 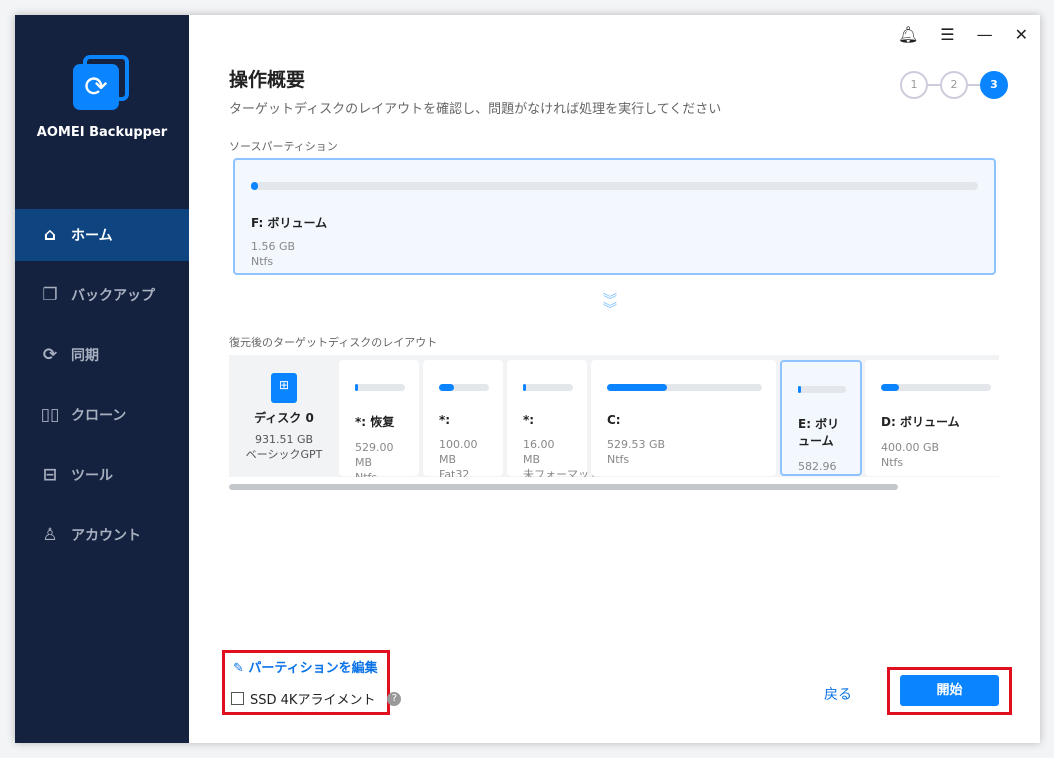 What do you see at coordinates (50, 355) in the screenshot?
I see `sync-icon: ⟳` at bounding box center [50, 355].